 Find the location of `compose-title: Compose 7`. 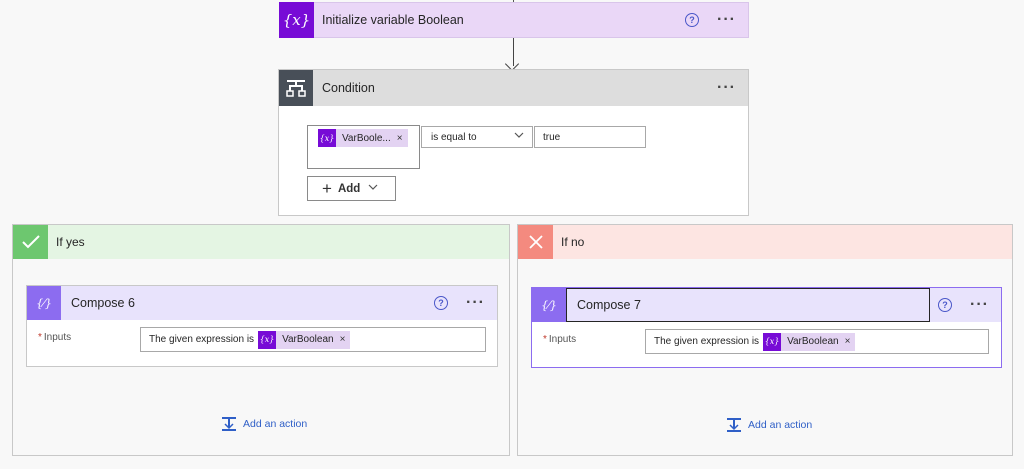

compose-title: Compose 7 is located at coordinates (609, 305).